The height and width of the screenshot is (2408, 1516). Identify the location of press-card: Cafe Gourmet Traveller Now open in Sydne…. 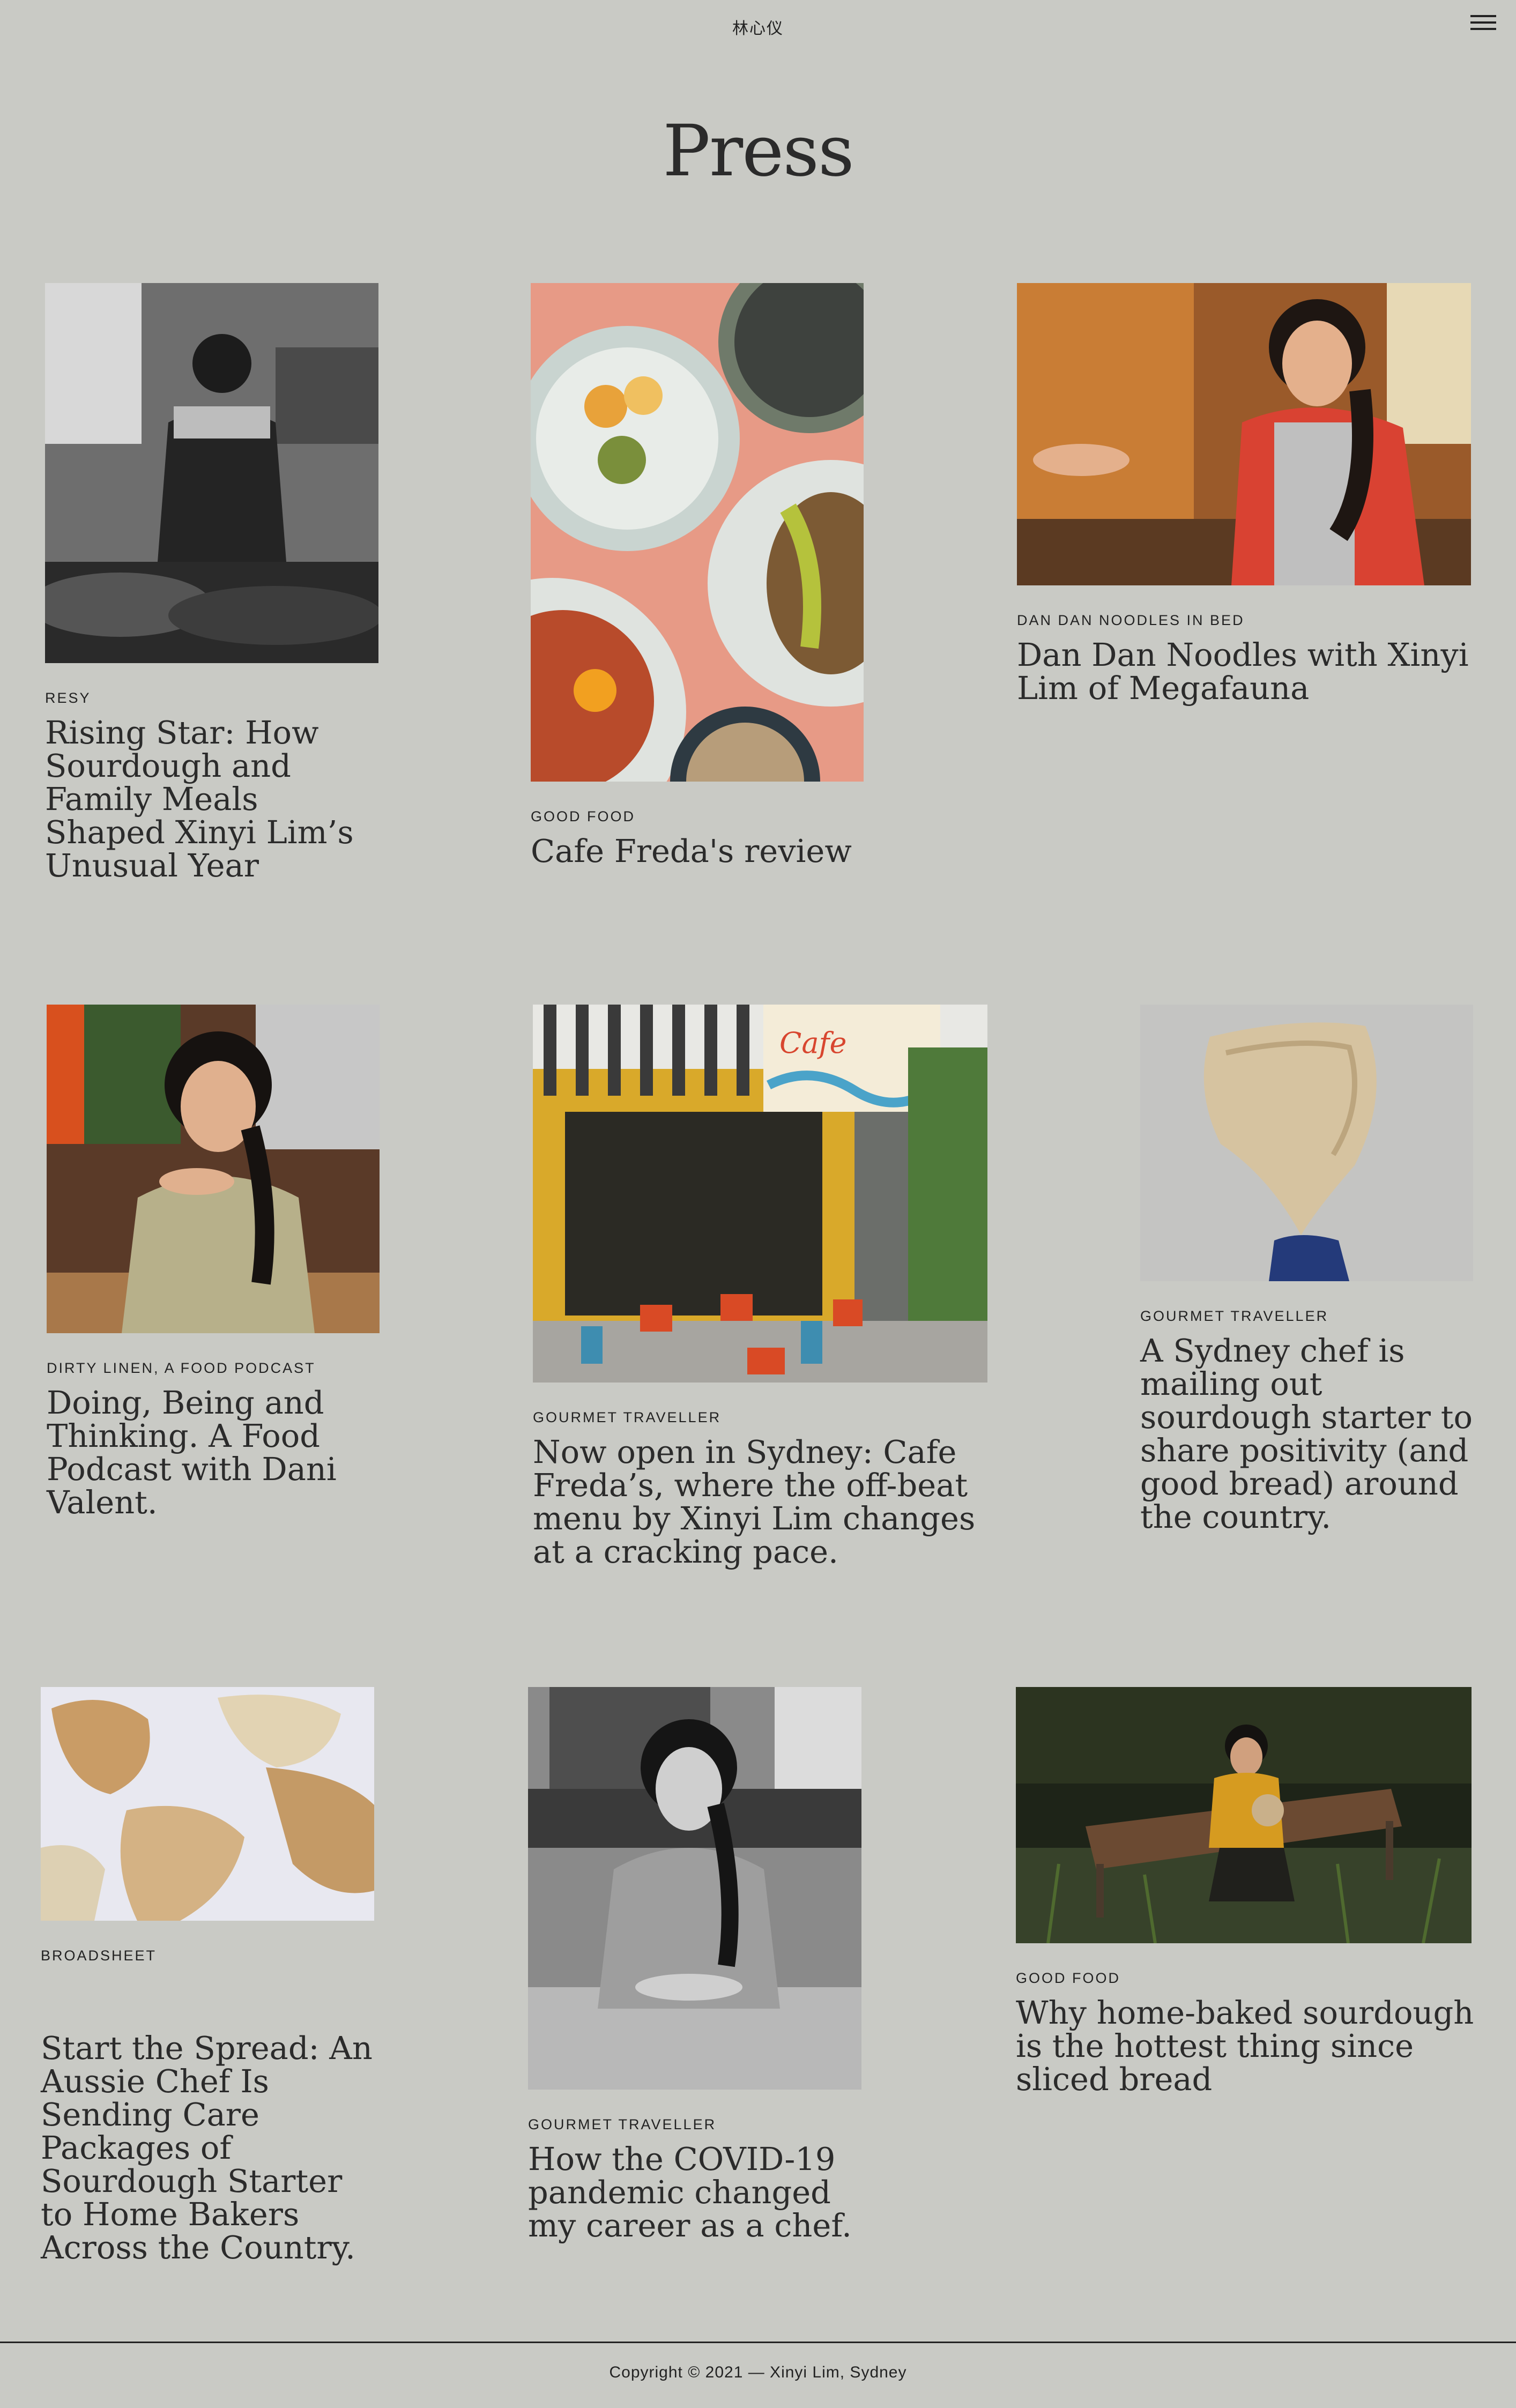
(763, 1287).